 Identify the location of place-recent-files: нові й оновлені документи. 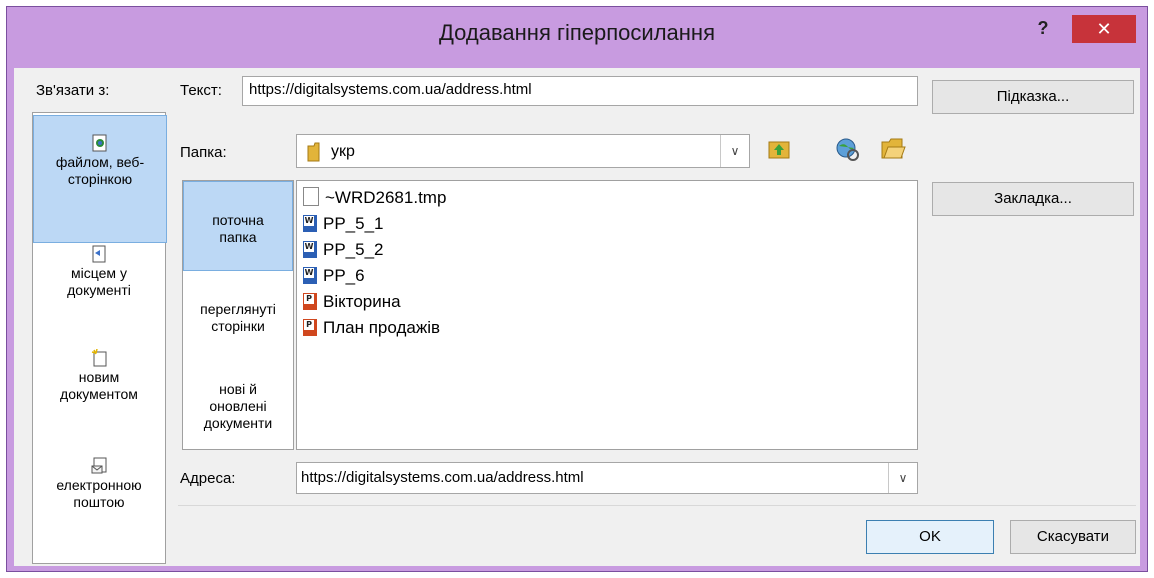
(238, 411).